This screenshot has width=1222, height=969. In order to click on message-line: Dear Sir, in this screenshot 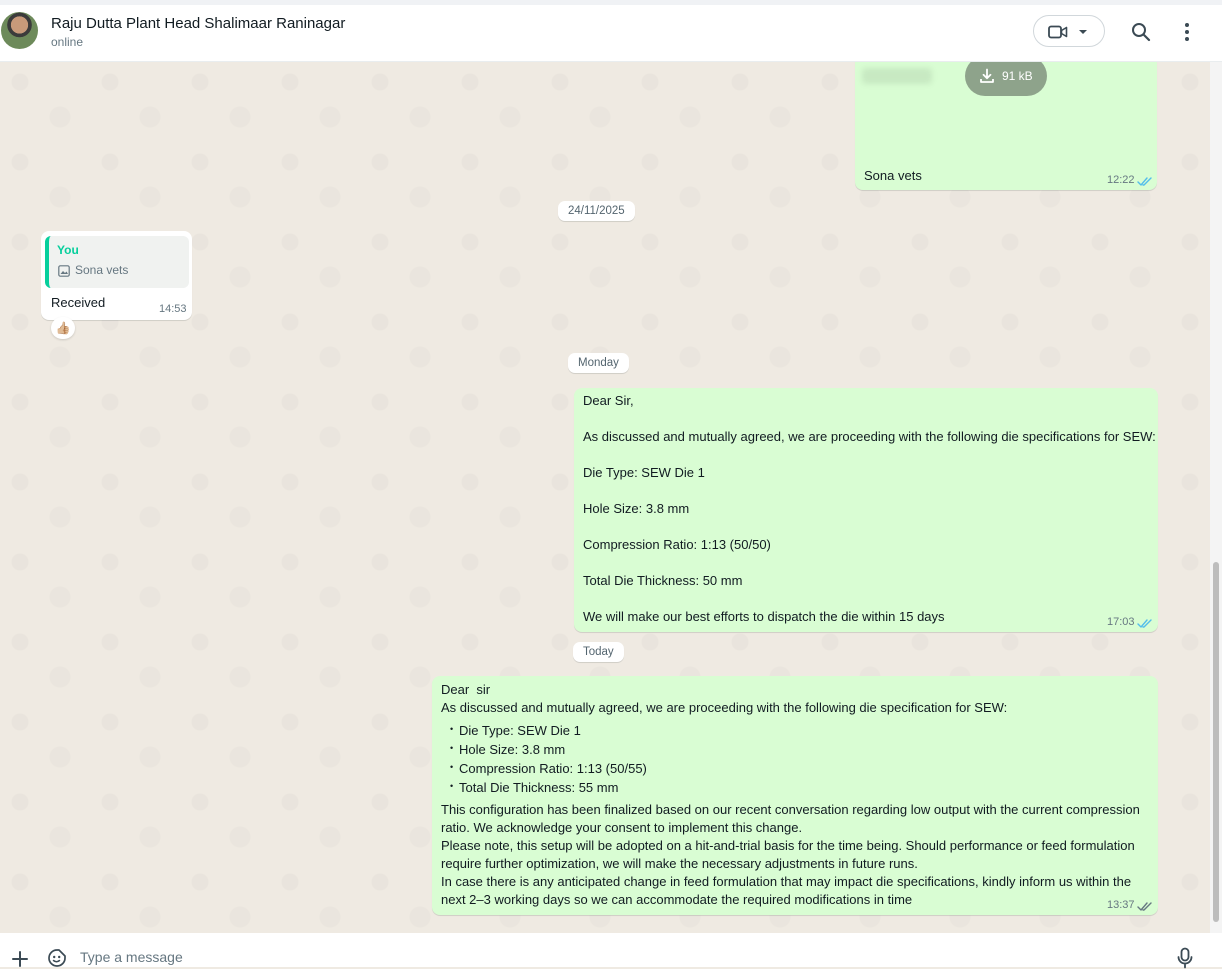, I will do `click(608, 400)`.